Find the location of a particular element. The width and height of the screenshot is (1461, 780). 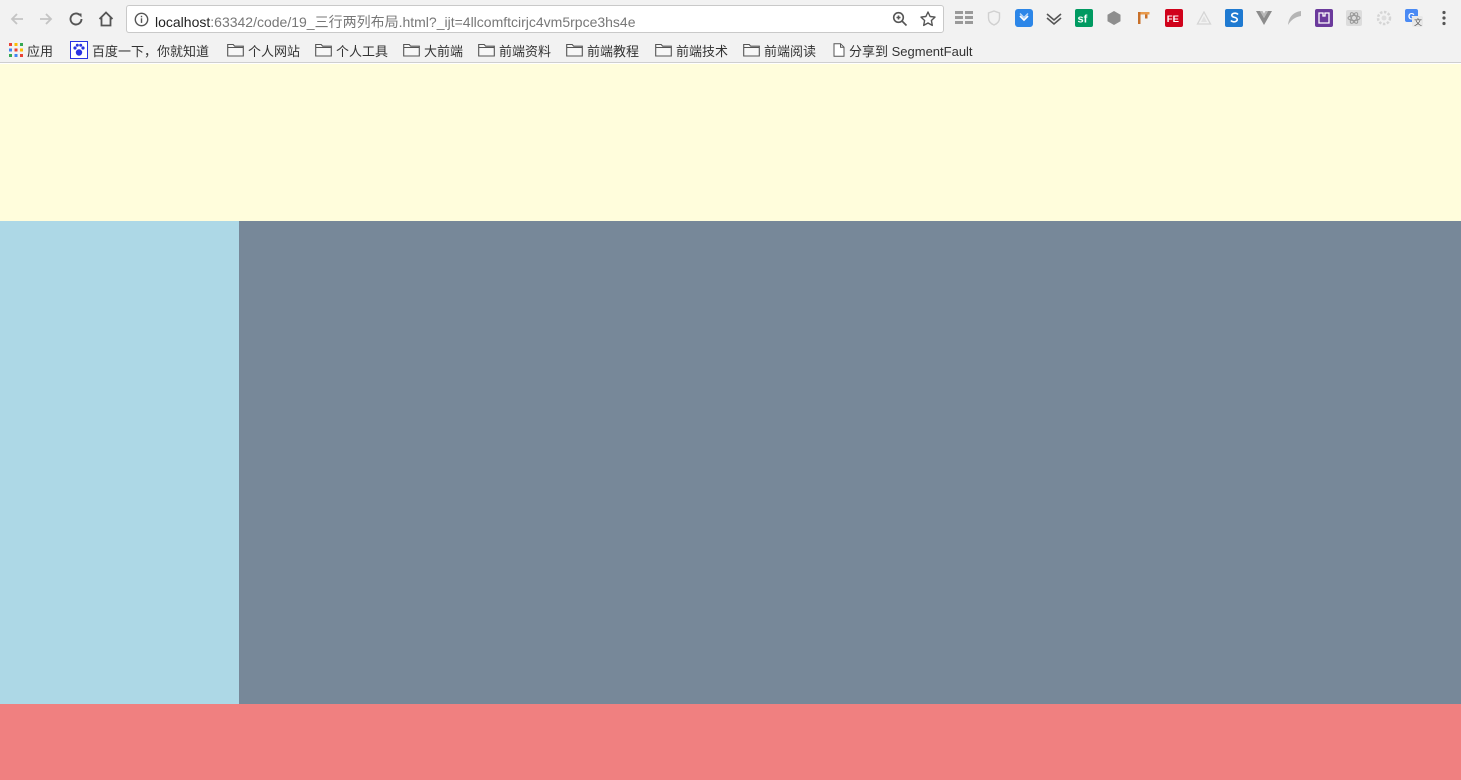

reload-icon is located at coordinates (76, 19).